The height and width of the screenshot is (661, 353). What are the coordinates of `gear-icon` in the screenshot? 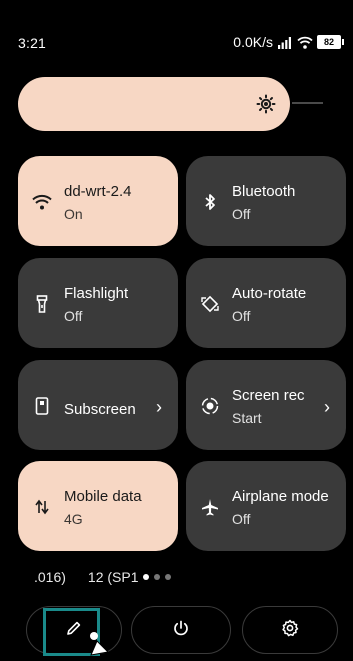 It's located at (290, 630).